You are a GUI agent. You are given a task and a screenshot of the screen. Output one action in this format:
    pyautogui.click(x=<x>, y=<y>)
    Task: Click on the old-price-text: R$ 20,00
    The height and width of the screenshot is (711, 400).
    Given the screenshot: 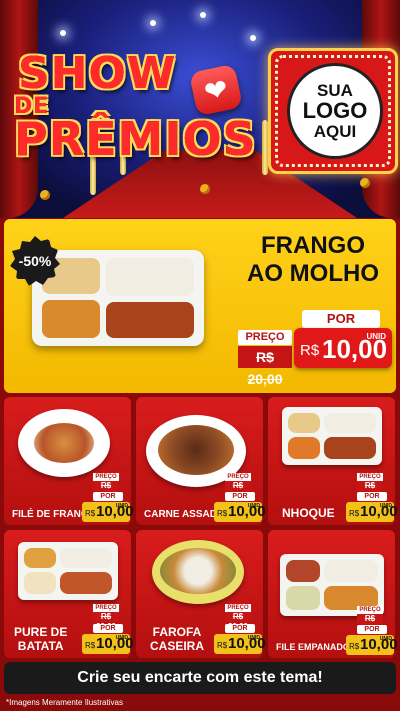 What is the action you would take?
    pyautogui.click(x=265, y=368)
    